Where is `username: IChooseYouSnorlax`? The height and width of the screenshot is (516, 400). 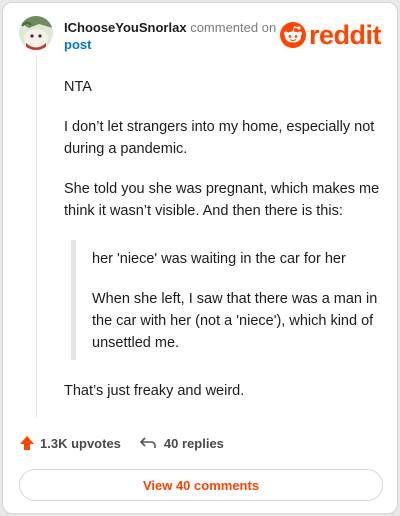 username: IChooseYouSnorlax is located at coordinates (125, 27).